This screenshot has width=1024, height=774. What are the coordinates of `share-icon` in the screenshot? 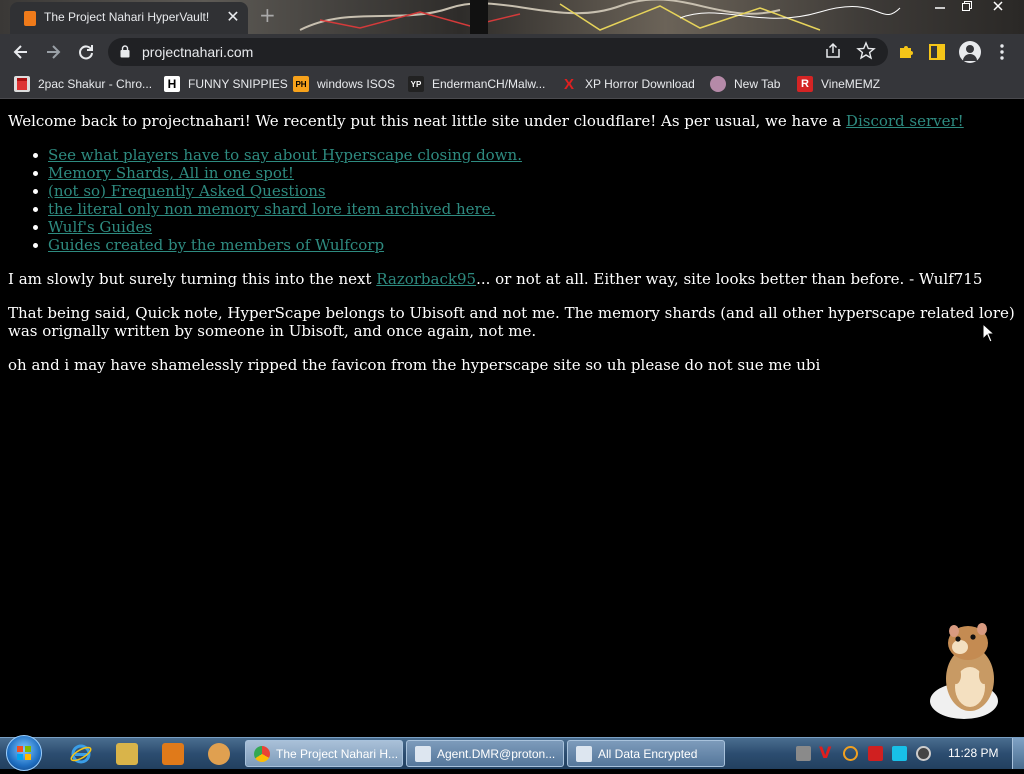 It's located at (833, 51).